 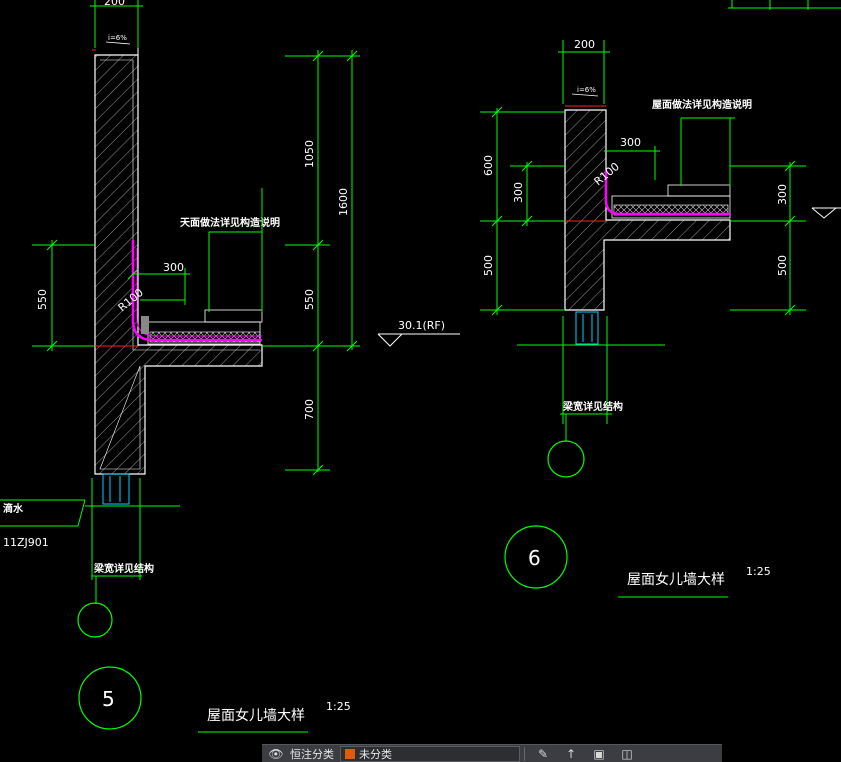 I want to click on detail5-dim-1600: 1600, so click(x=343, y=202).